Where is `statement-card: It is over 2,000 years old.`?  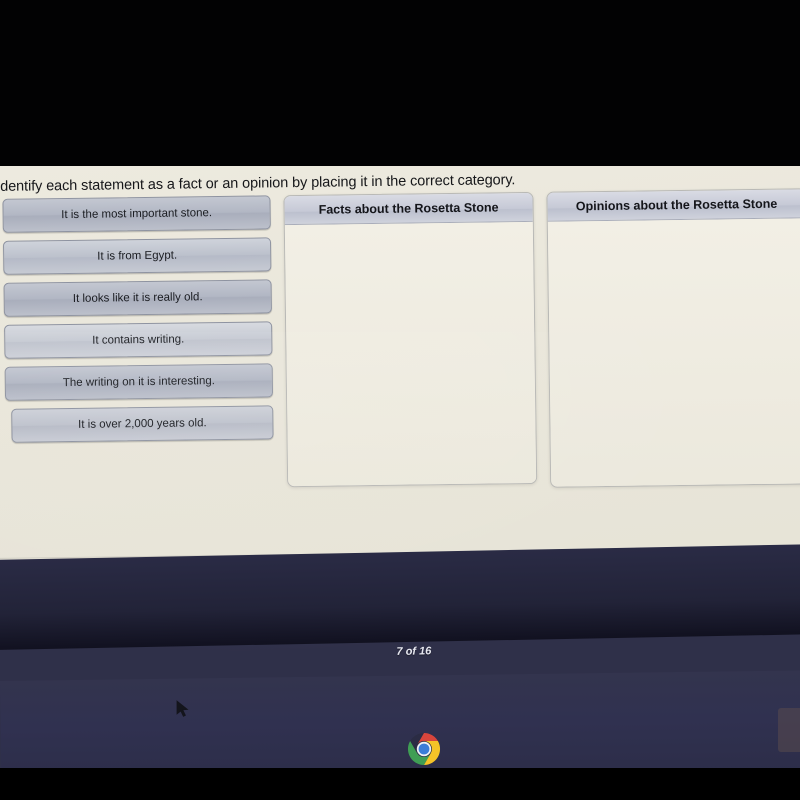
statement-card: It is over 2,000 years old. is located at coordinates (142, 424).